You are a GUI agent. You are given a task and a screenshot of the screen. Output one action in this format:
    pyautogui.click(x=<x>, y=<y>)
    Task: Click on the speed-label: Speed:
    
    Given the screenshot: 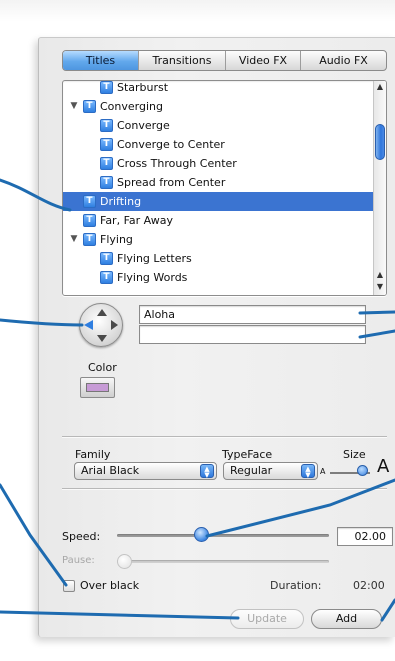 What is the action you would take?
    pyautogui.click(x=81, y=536)
    